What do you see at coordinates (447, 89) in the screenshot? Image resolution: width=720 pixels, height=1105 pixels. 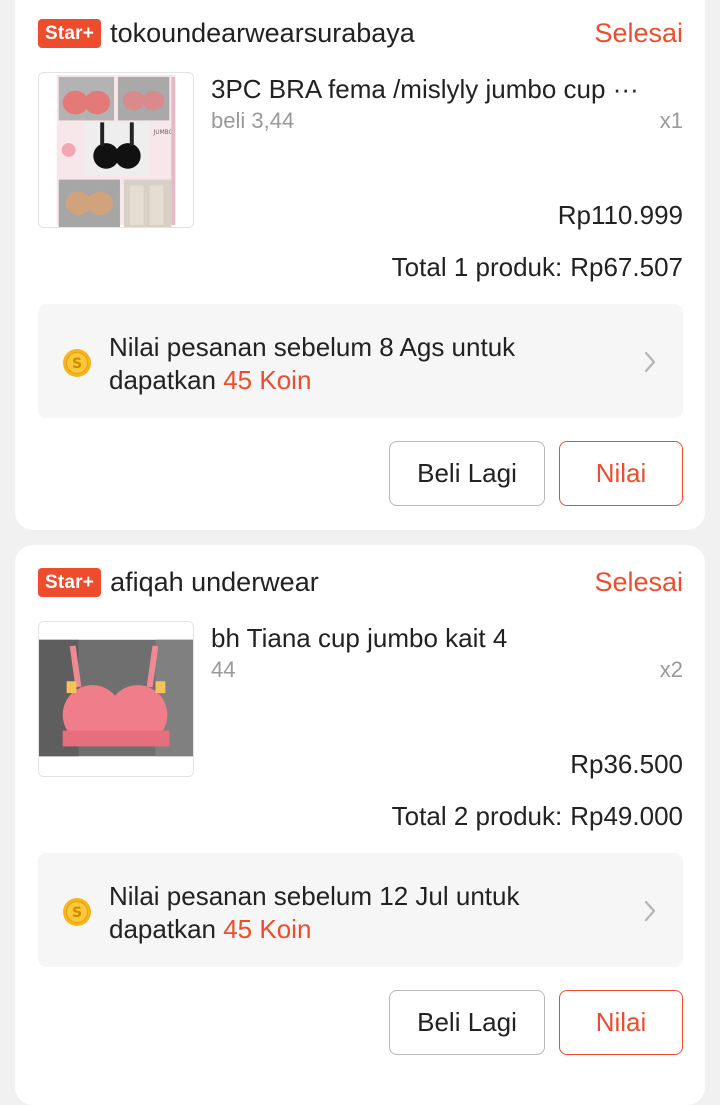 I see `product-title: 3PC BRA fema /mislyly jumbo cup ···` at bounding box center [447, 89].